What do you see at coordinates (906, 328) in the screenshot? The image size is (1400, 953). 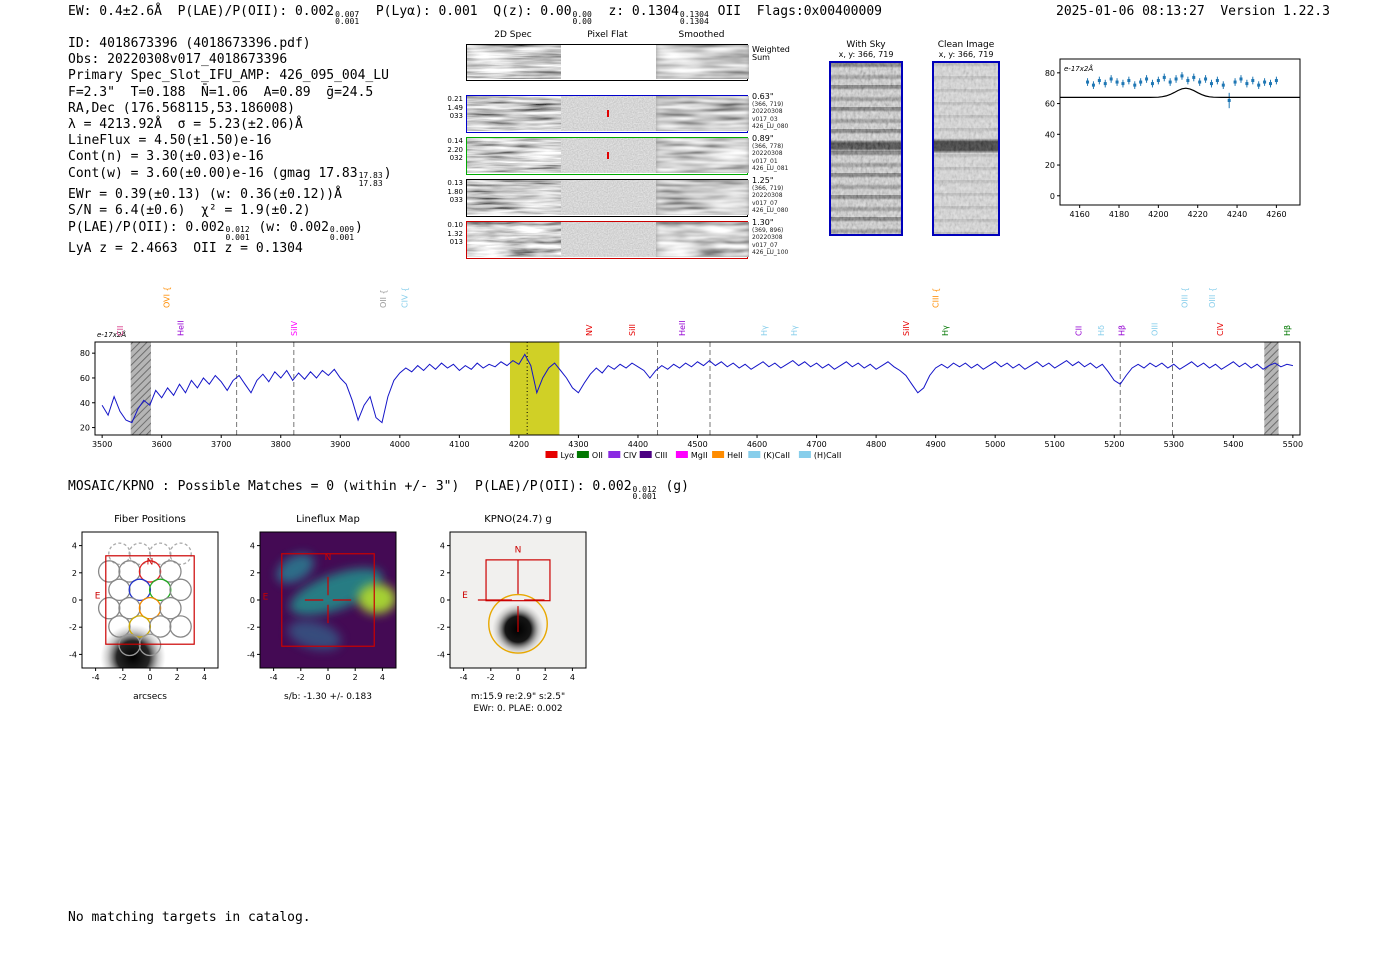 I see `emission-line-label: SiIV` at bounding box center [906, 328].